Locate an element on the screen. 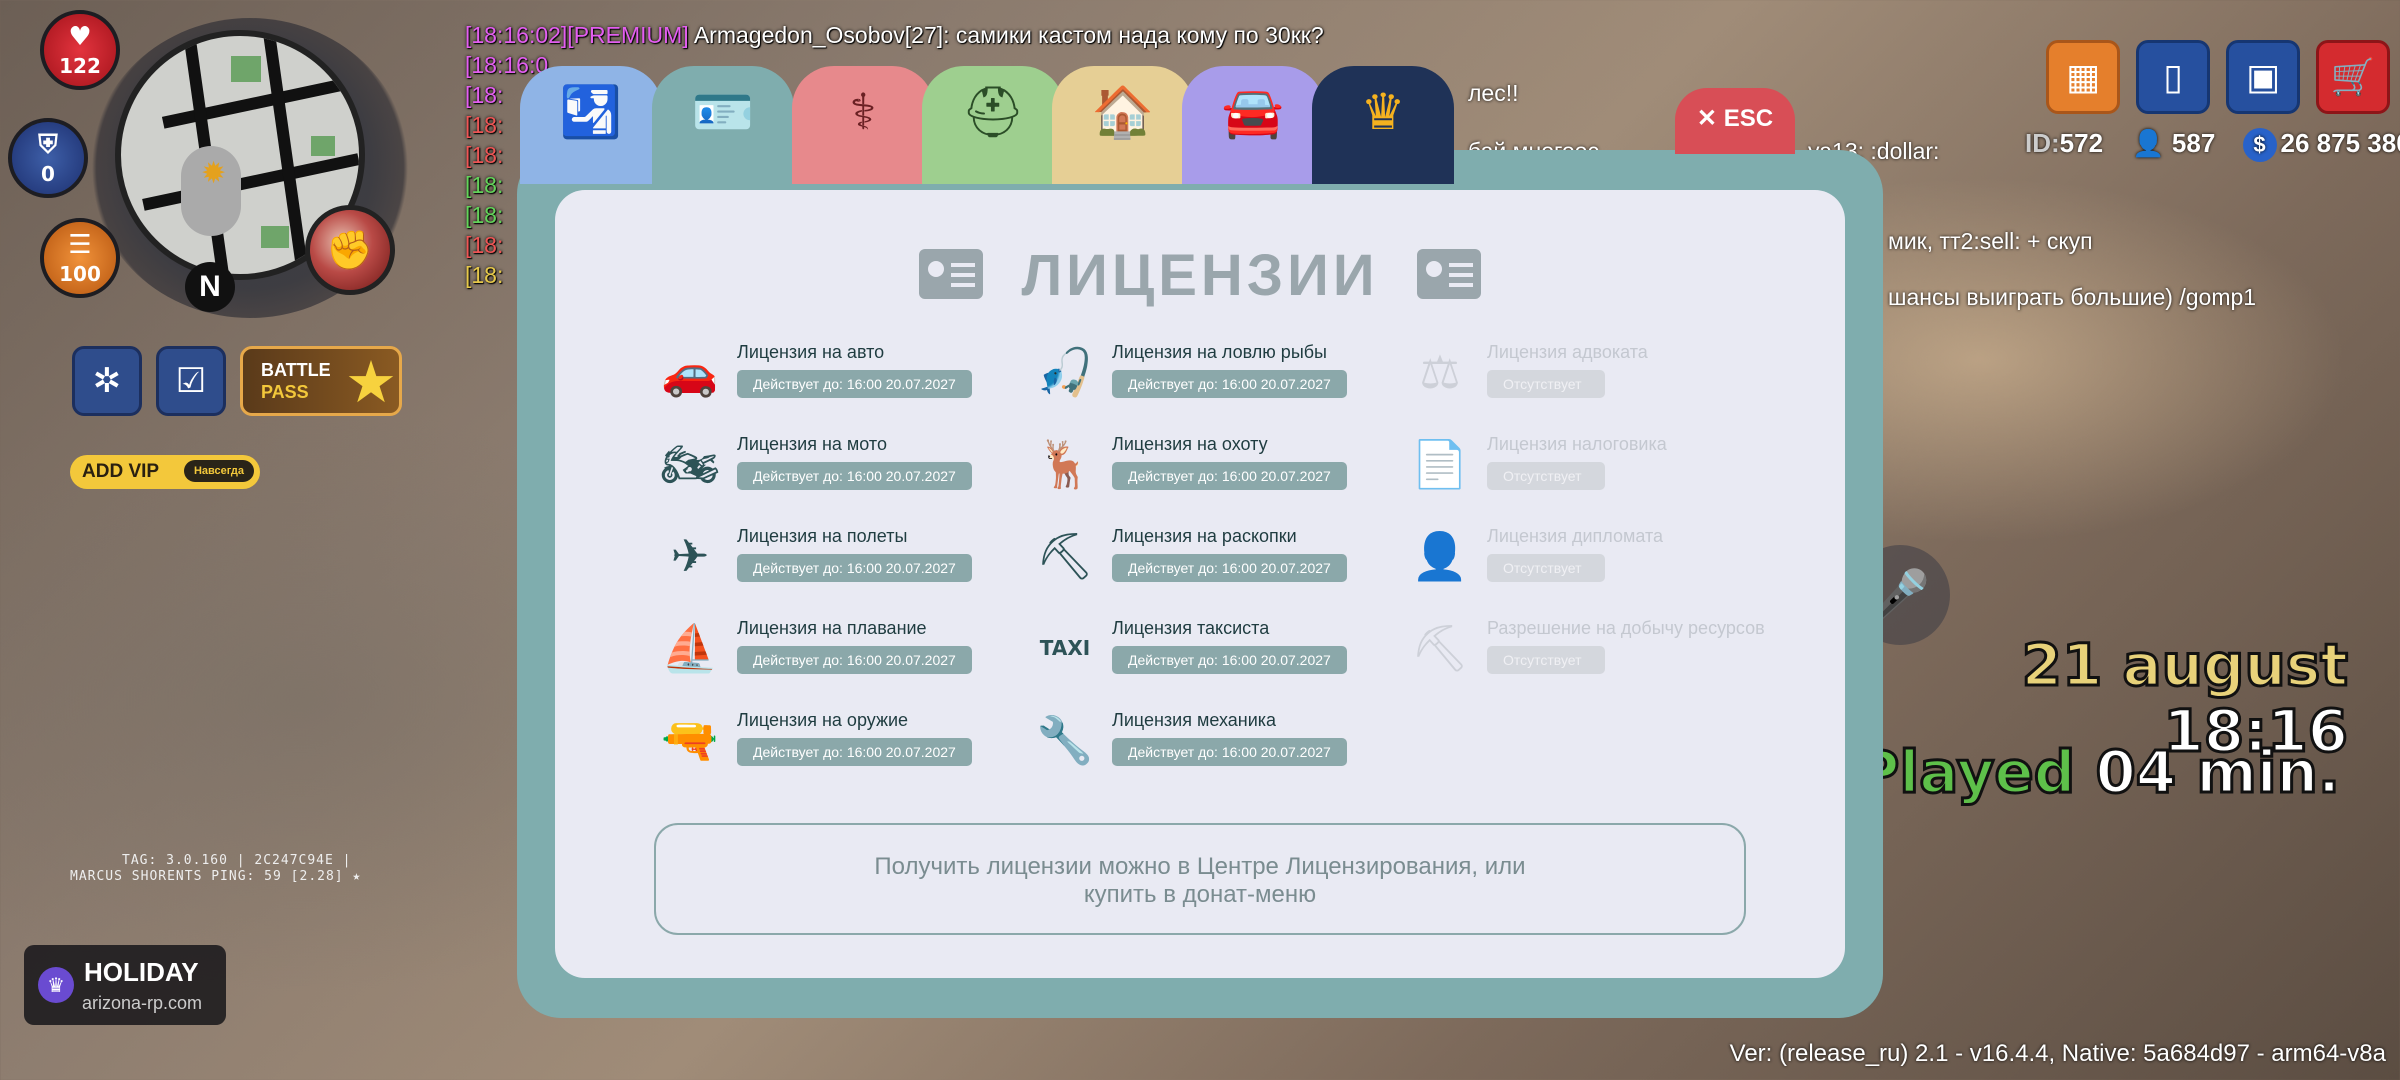 The height and width of the screenshot is (1080, 2400). vip-label: ADD VIP is located at coordinates (121, 471).